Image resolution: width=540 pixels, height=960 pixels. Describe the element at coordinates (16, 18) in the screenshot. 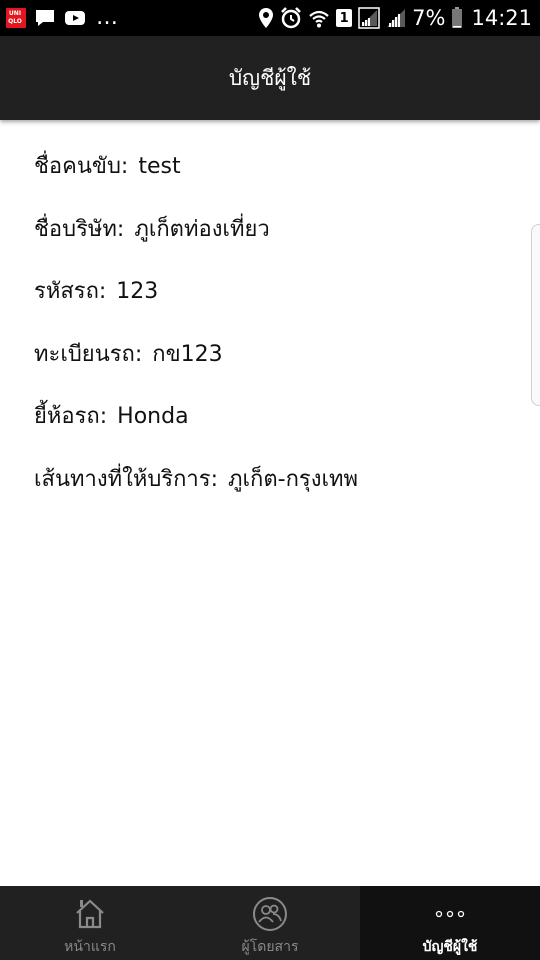

I see `uniqlo-app-icon: UNI QLO` at that location.